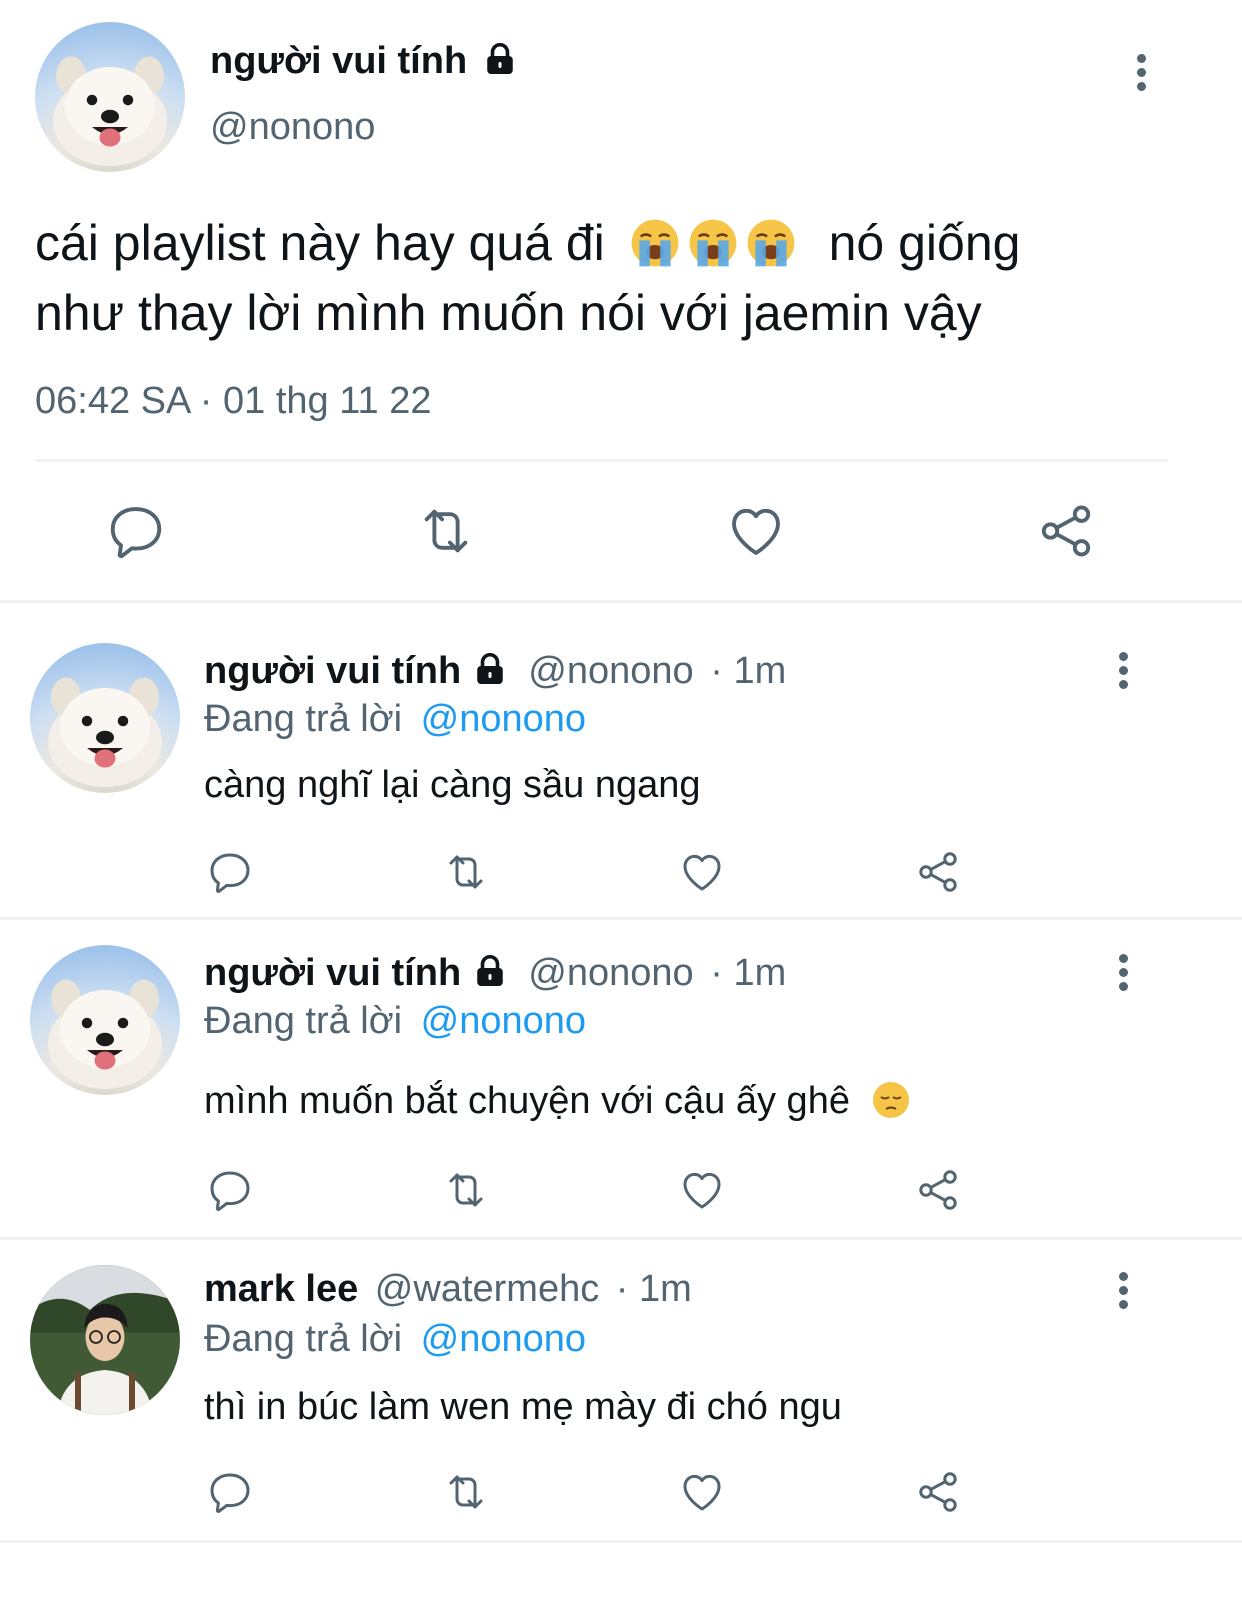  I want to click on handle: @watermehc, so click(487, 1289).